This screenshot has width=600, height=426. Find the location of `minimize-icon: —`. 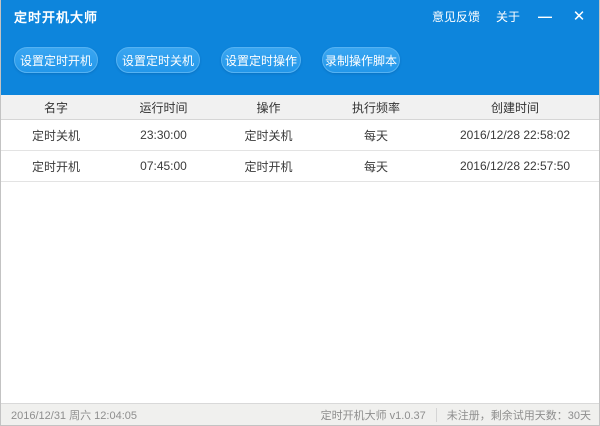

minimize-icon: — is located at coordinates (545, 16).